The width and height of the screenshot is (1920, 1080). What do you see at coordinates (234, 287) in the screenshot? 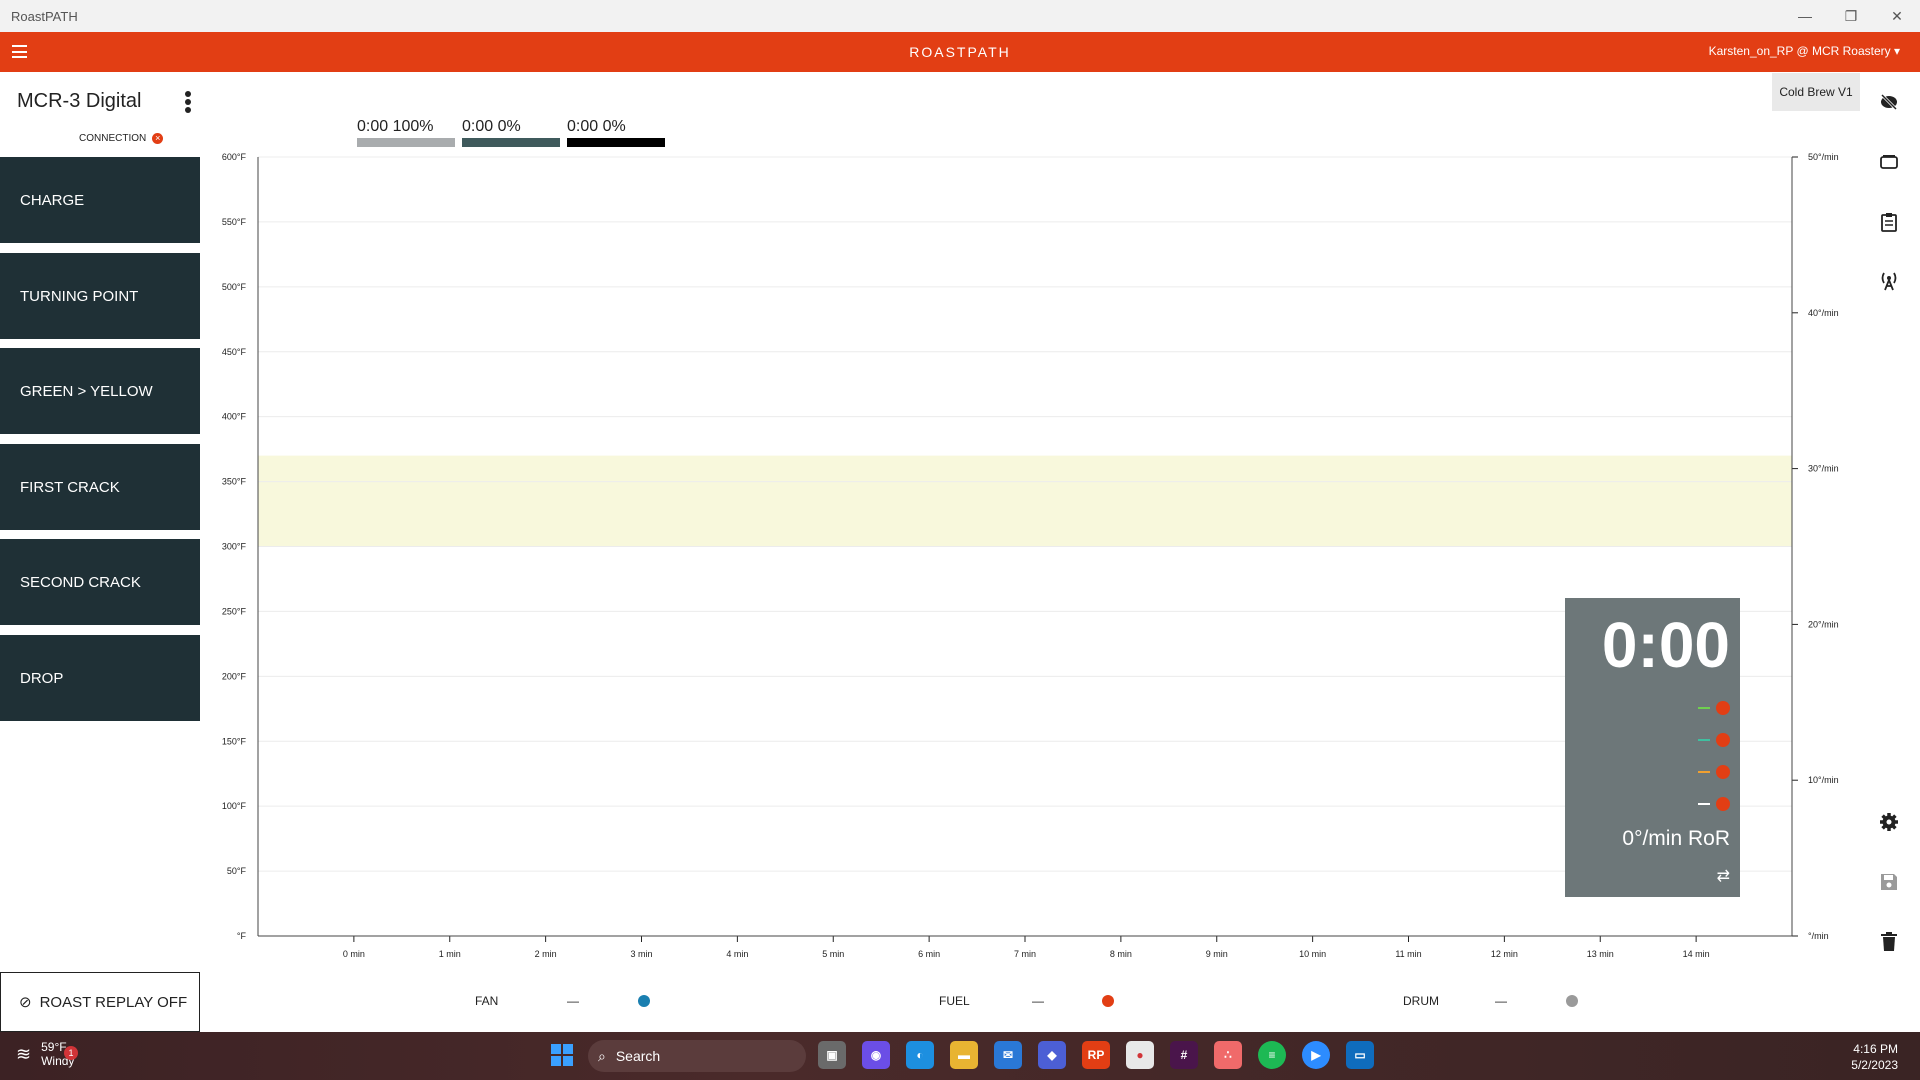
I see `y-tick-label: 500°F` at bounding box center [234, 287].